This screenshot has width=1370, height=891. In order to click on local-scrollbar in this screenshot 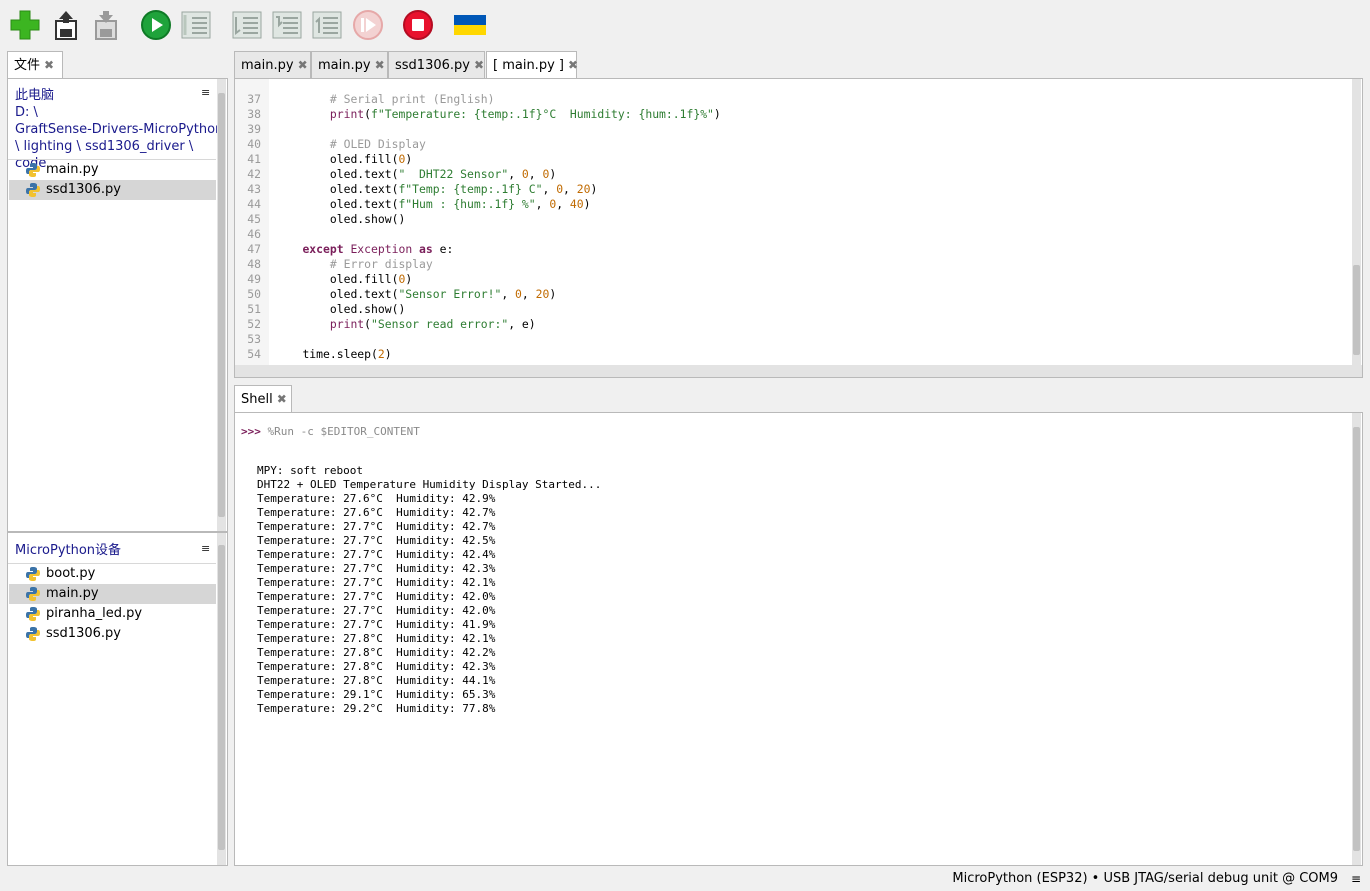, I will do `click(221, 305)`.